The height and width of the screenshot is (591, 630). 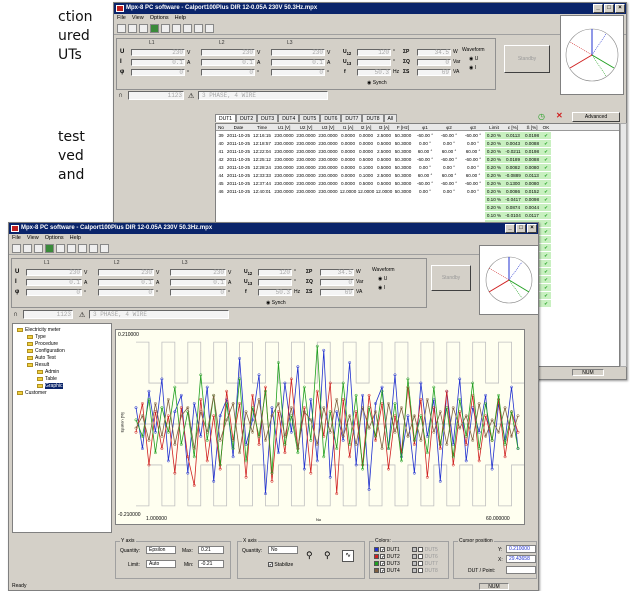 What do you see at coordinates (38, 365) in the screenshot?
I see `tree-item: Result` at bounding box center [38, 365].